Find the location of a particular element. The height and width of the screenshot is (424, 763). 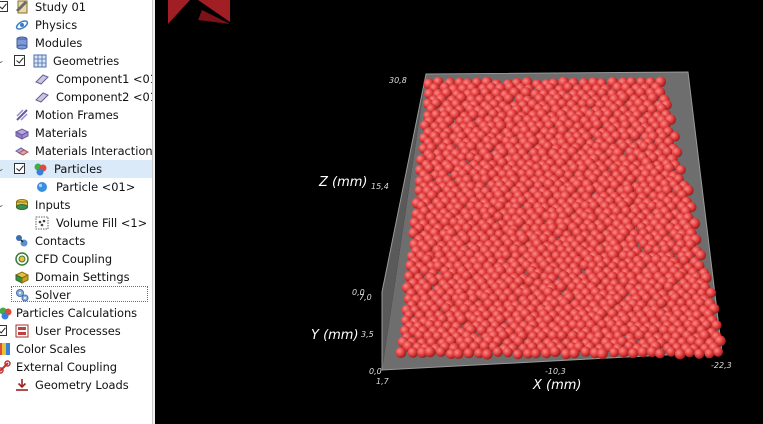

tree-item-cfd-coupling: CFD Coupling is located at coordinates (76, 259).